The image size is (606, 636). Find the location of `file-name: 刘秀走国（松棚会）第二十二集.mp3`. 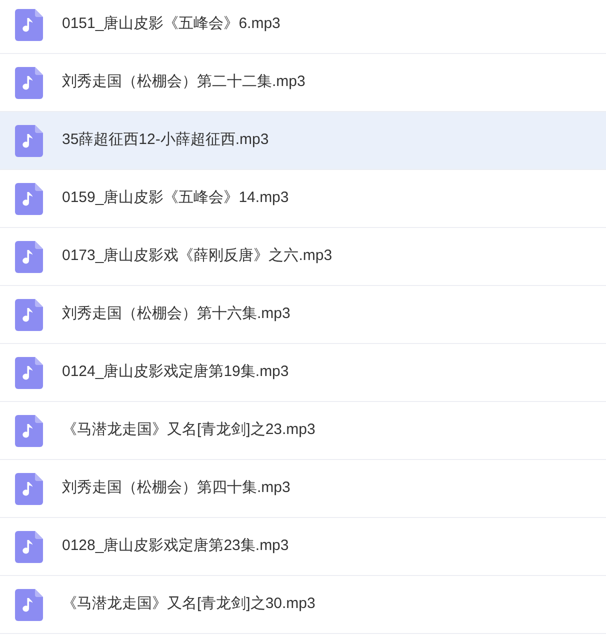

file-name: 刘秀走国（松棚会）第二十二集.mp3 is located at coordinates (184, 82).